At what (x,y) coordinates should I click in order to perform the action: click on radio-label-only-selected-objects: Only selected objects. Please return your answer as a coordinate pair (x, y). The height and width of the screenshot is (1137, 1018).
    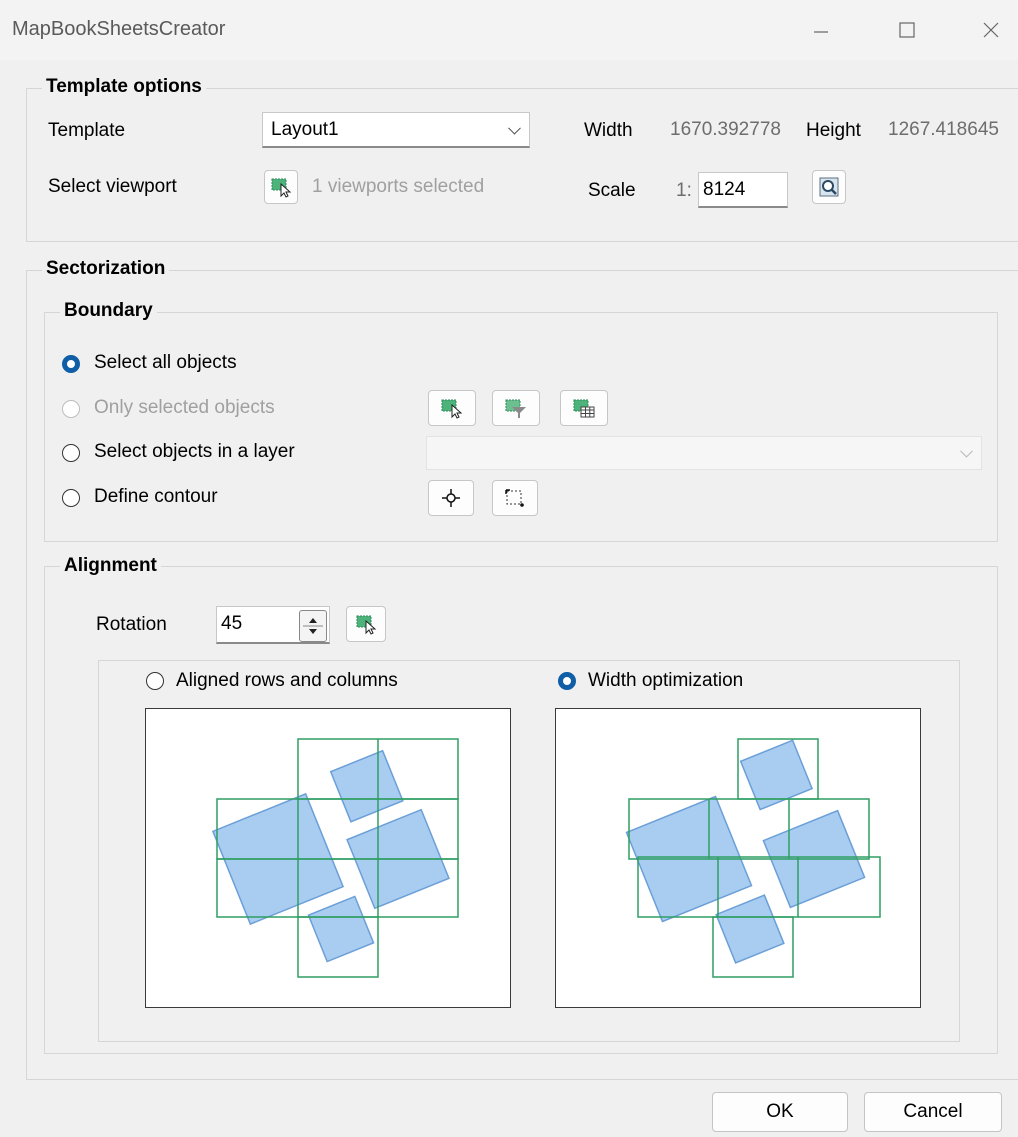
    Looking at the image, I should click on (184, 407).